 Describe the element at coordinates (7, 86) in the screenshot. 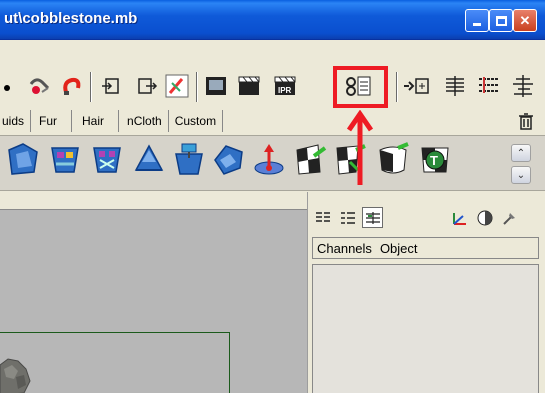

I see `lasso-dot-icon` at that location.